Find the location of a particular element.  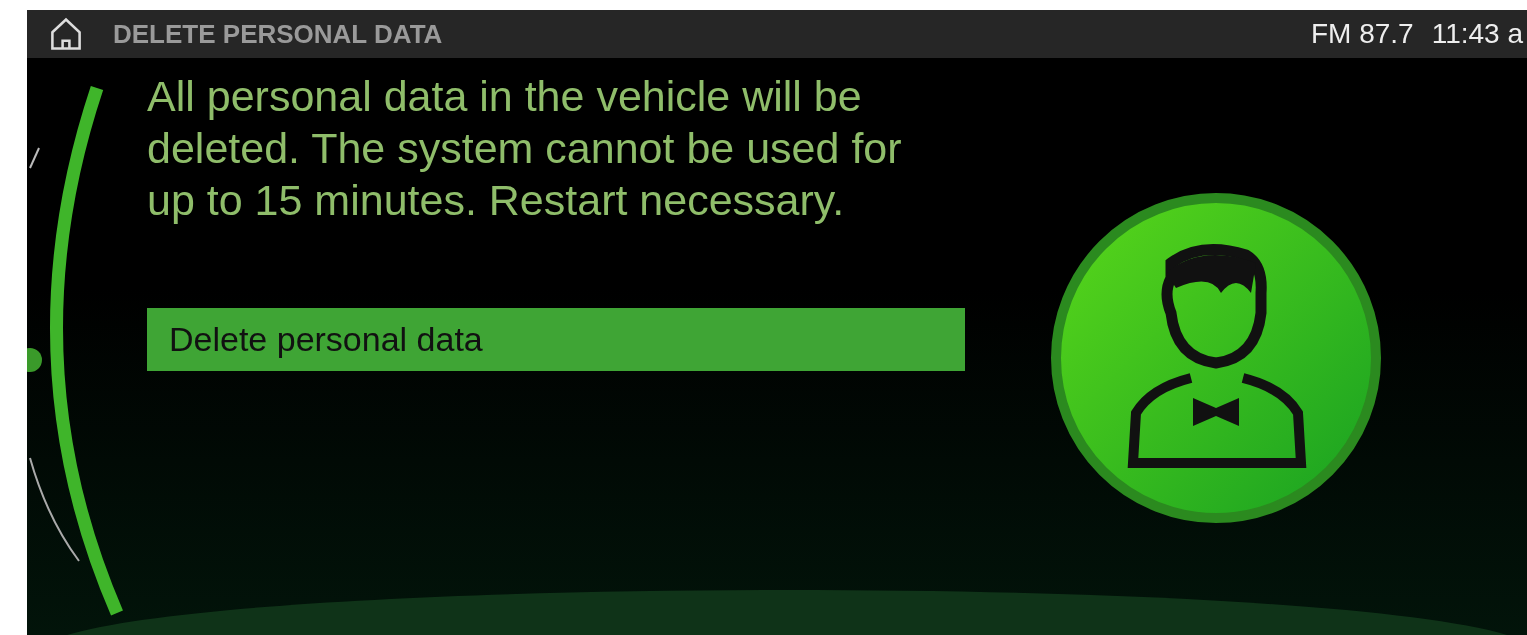

person-avatar-icon is located at coordinates (1216, 358).